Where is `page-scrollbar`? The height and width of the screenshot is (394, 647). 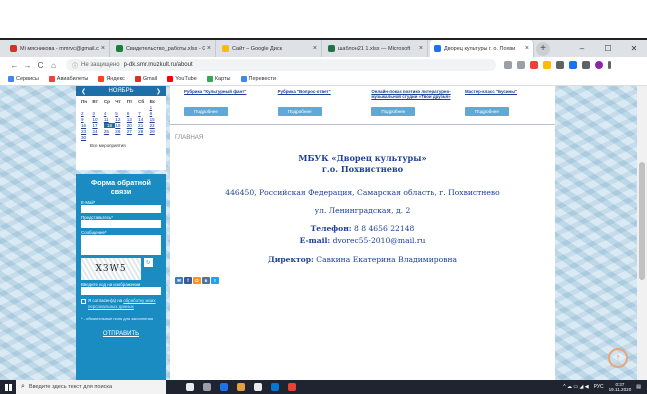 page-scrollbar is located at coordinates (642, 233).